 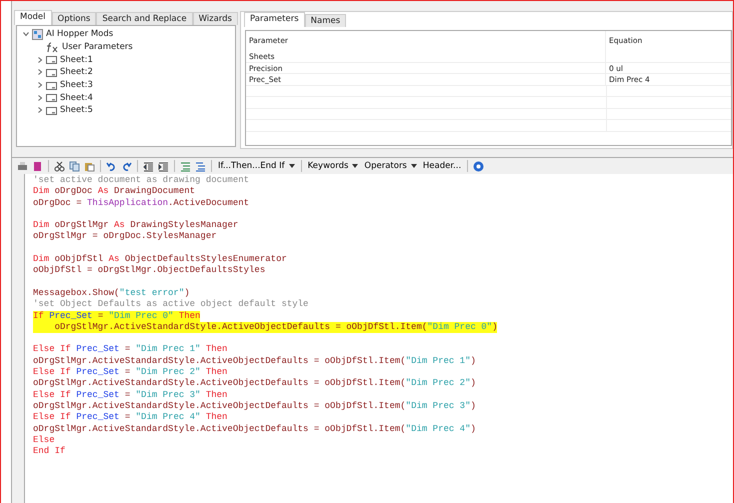 I want to click on redo-icon, so click(x=126, y=166).